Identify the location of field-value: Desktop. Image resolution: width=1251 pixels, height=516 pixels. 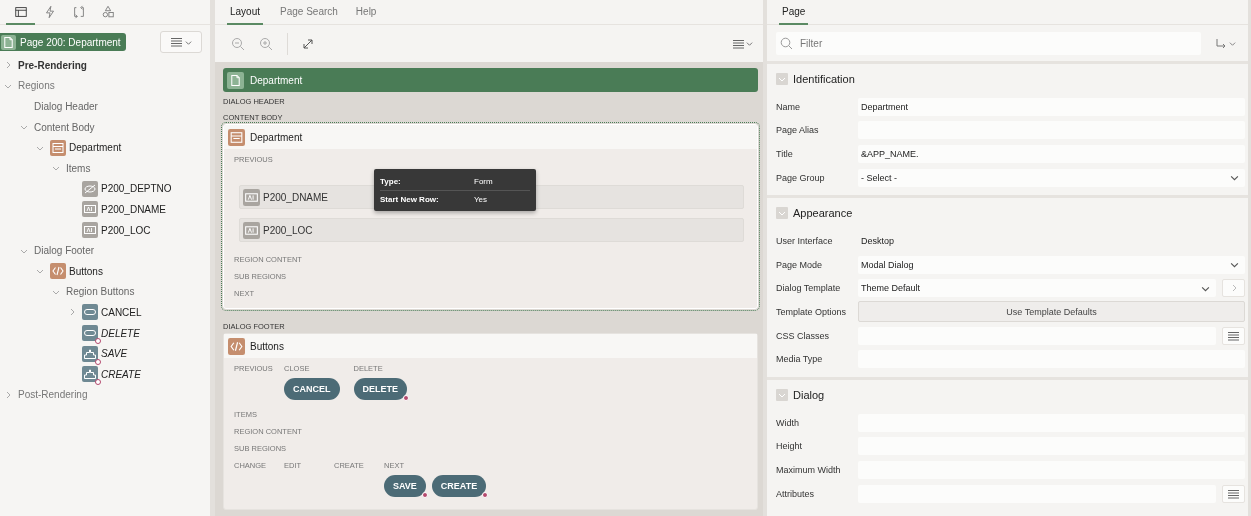
(878, 241).